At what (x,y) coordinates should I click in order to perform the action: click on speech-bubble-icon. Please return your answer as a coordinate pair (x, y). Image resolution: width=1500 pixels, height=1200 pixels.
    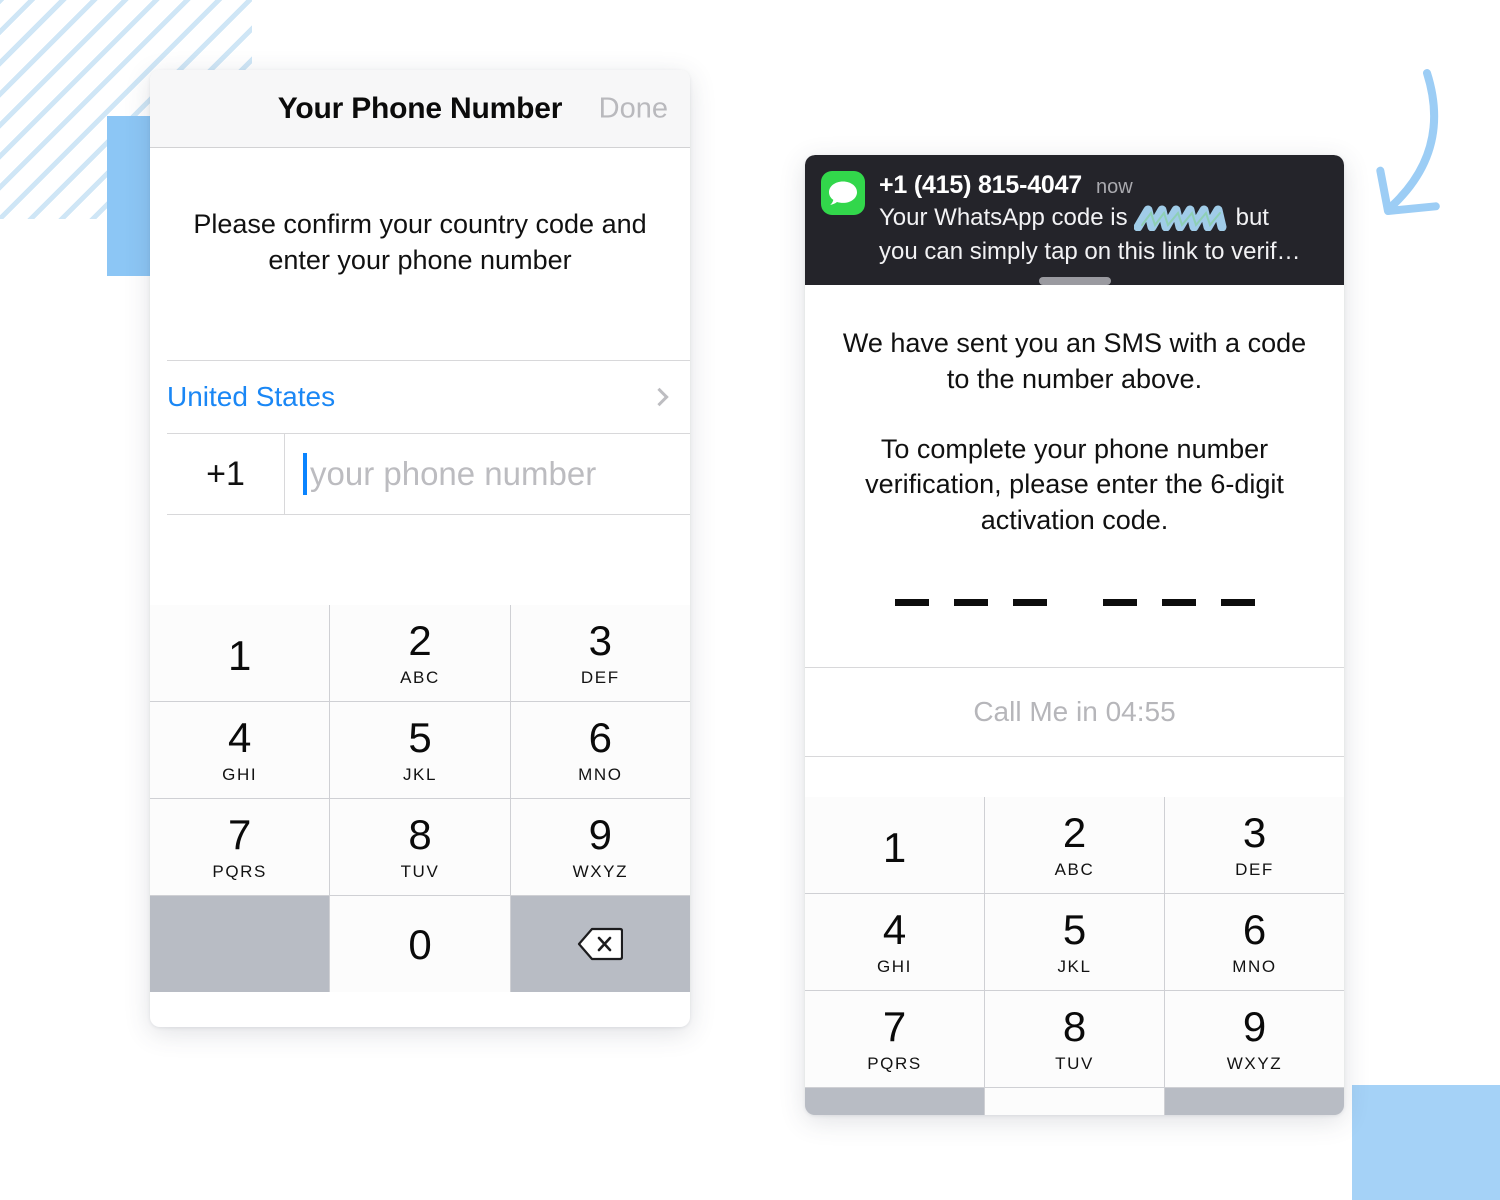
    Looking at the image, I should click on (843, 193).